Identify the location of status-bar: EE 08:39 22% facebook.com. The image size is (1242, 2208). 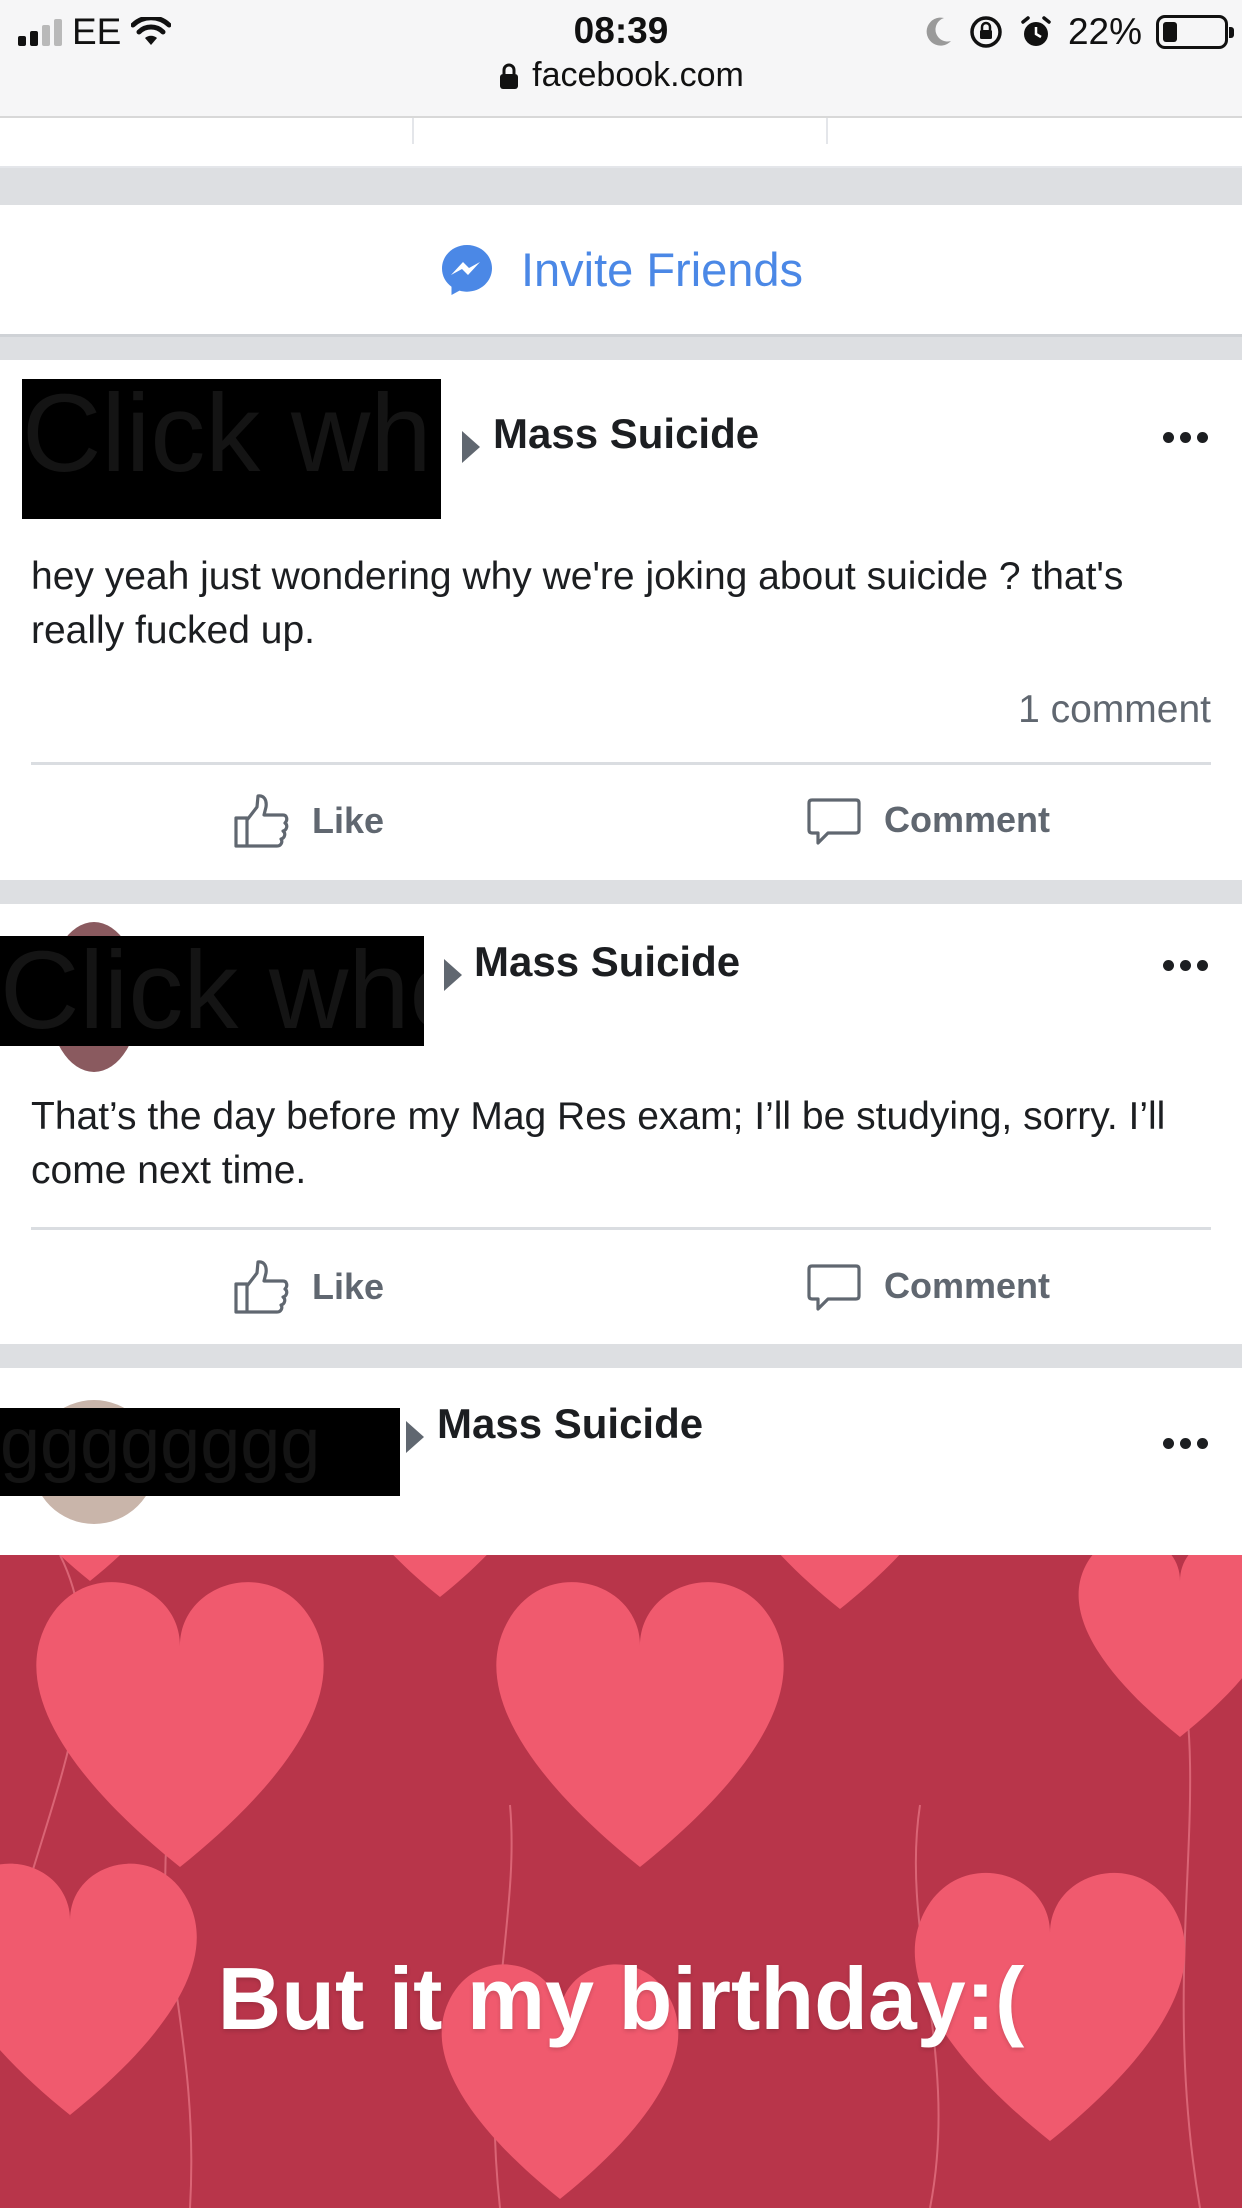
(621, 59).